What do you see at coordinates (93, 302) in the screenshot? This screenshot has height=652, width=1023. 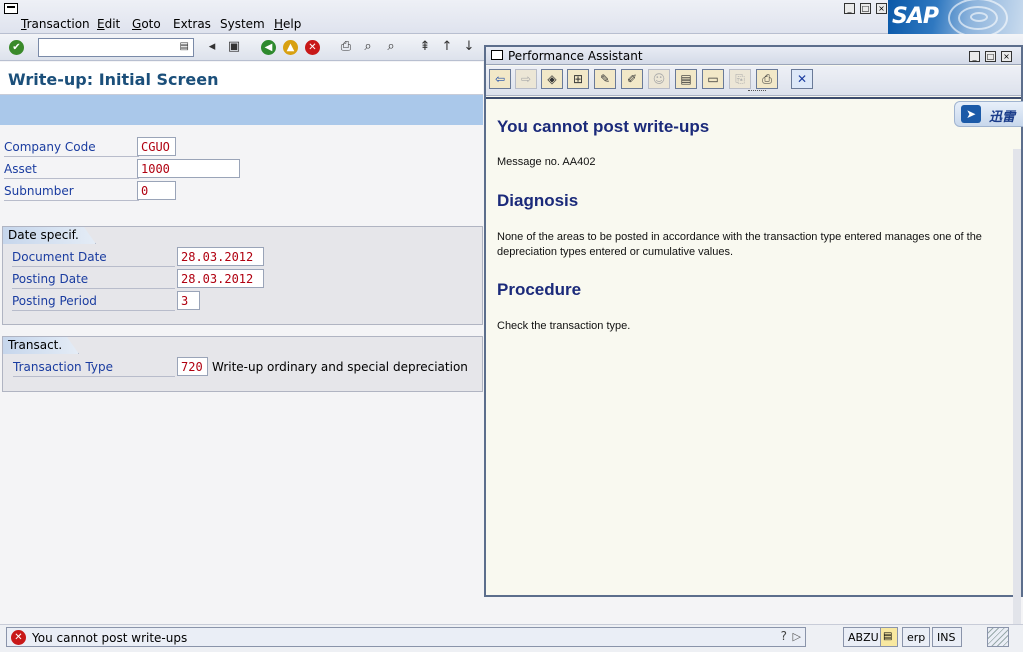 I see `posting-period-label: Posting Period` at bounding box center [93, 302].